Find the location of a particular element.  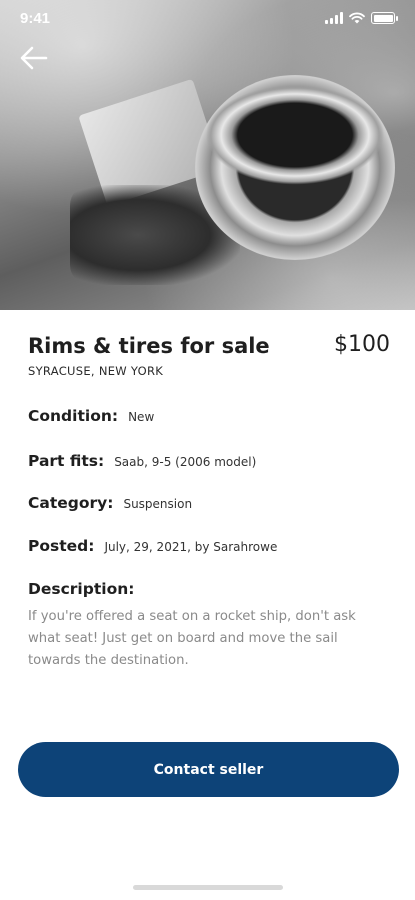

back-button is located at coordinates (34, 58).